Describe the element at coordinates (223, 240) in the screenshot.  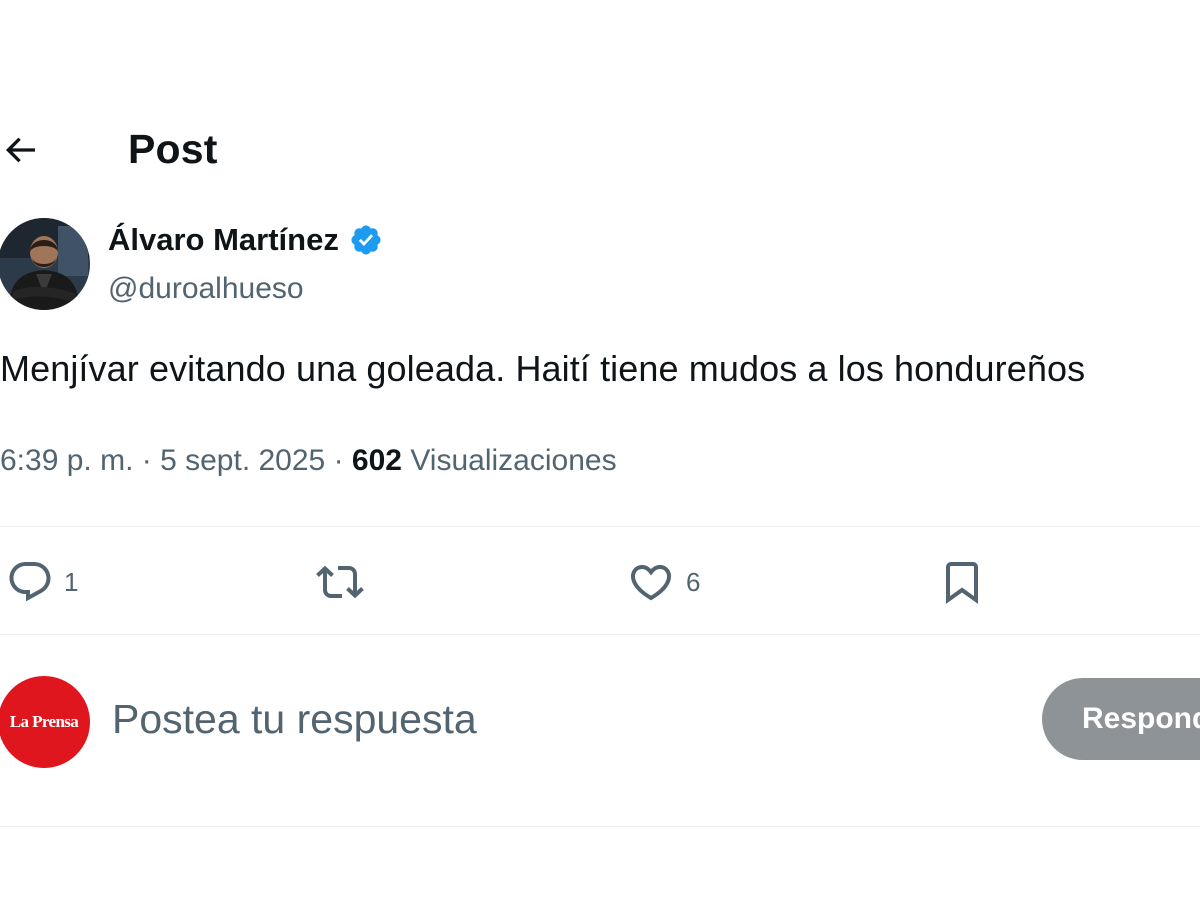
I see `author-display-name: Álvaro Martínez` at that location.